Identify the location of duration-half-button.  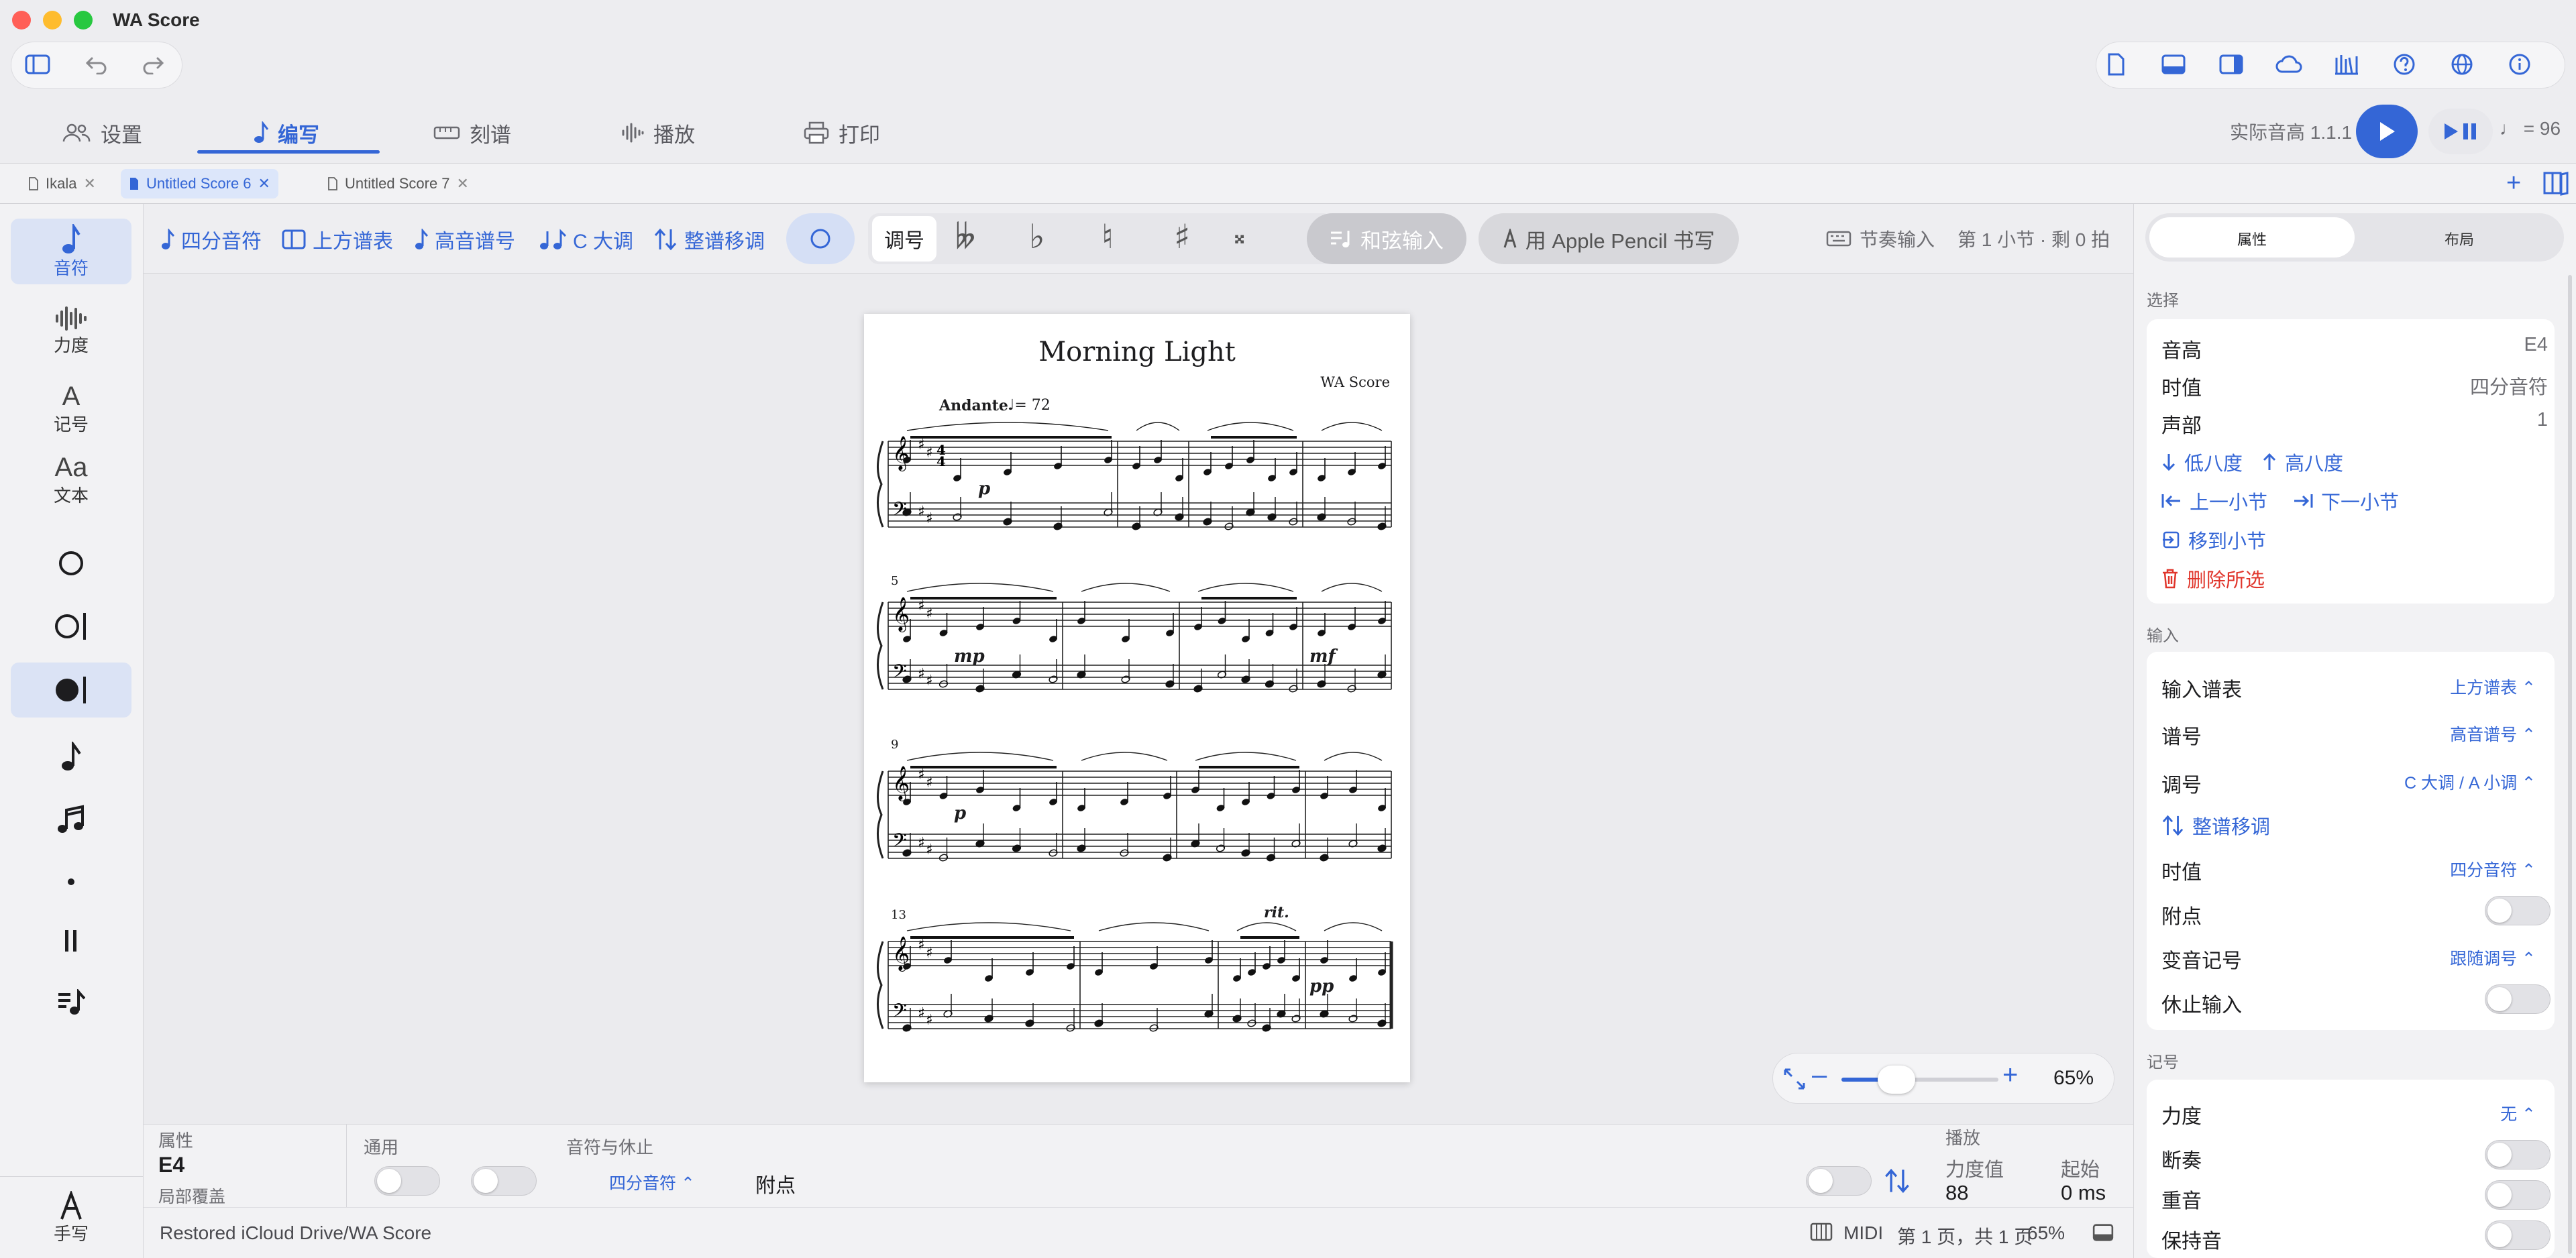
(71, 626).